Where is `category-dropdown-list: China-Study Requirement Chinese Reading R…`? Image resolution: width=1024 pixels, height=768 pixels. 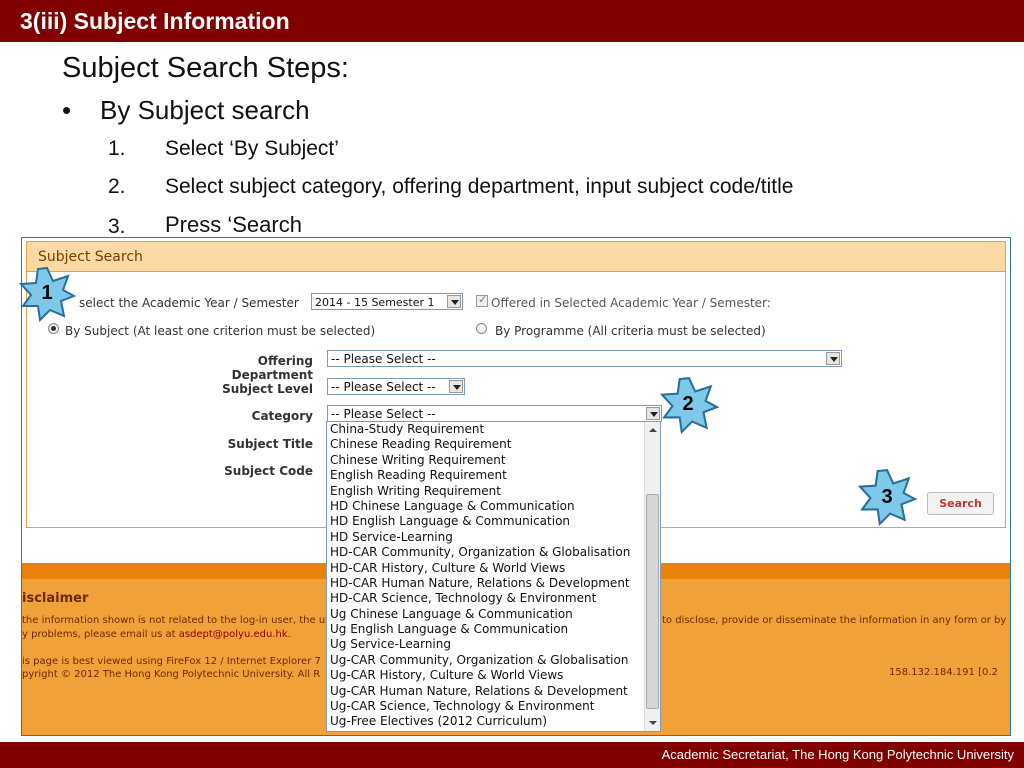 category-dropdown-list: China-Study Requirement Chinese Reading R… is located at coordinates (493, 576).